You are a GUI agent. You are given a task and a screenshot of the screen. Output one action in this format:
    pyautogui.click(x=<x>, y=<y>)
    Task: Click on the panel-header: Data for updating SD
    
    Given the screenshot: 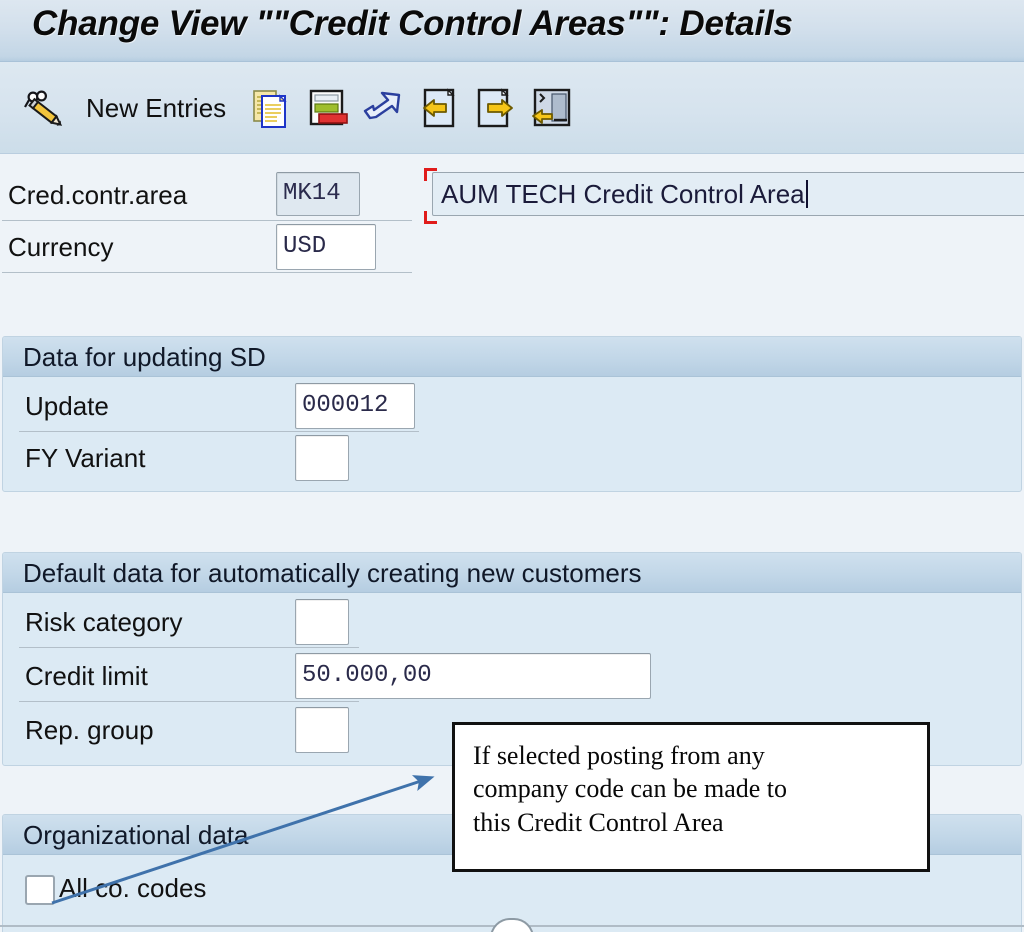 What is the action you would take?
    pyautogui.click(x=512, y=357)
    